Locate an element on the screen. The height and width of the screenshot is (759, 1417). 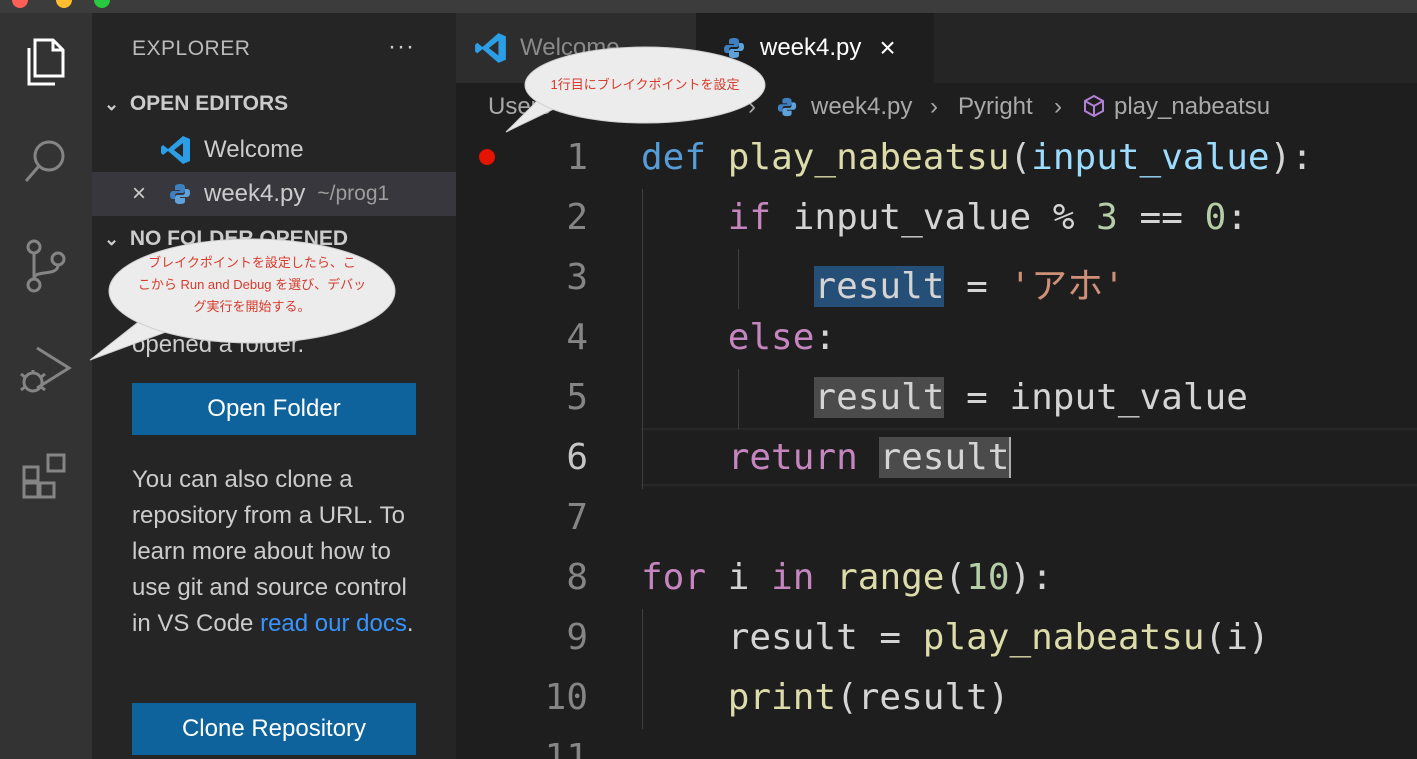
code-line: return result is located at coordinates (869, 457).